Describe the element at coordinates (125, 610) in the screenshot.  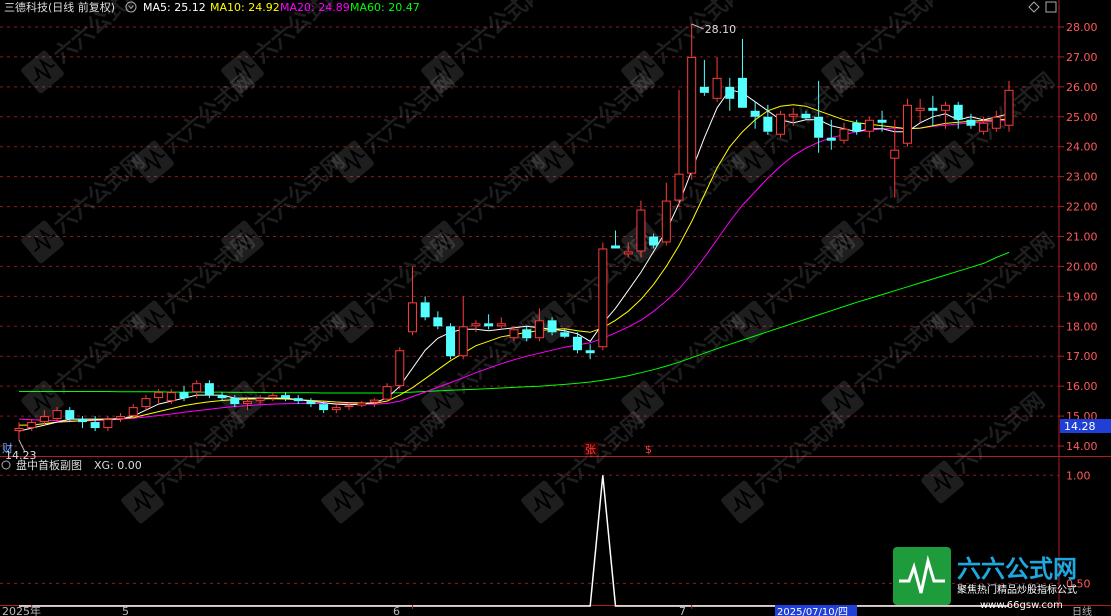
I see `x-tick-label: 5` at that location.